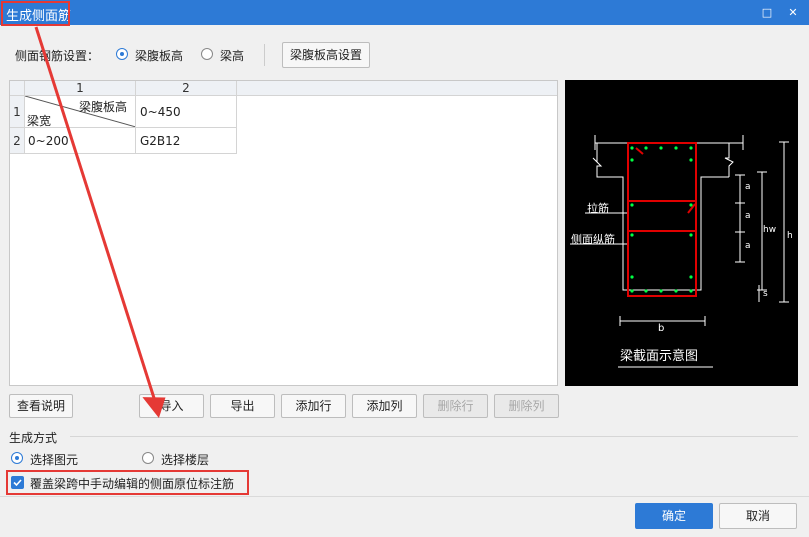  Describe the element at coordinates (186, 112) in the screenshot. I see `table-cell-r1c2: 0~450` at that location.